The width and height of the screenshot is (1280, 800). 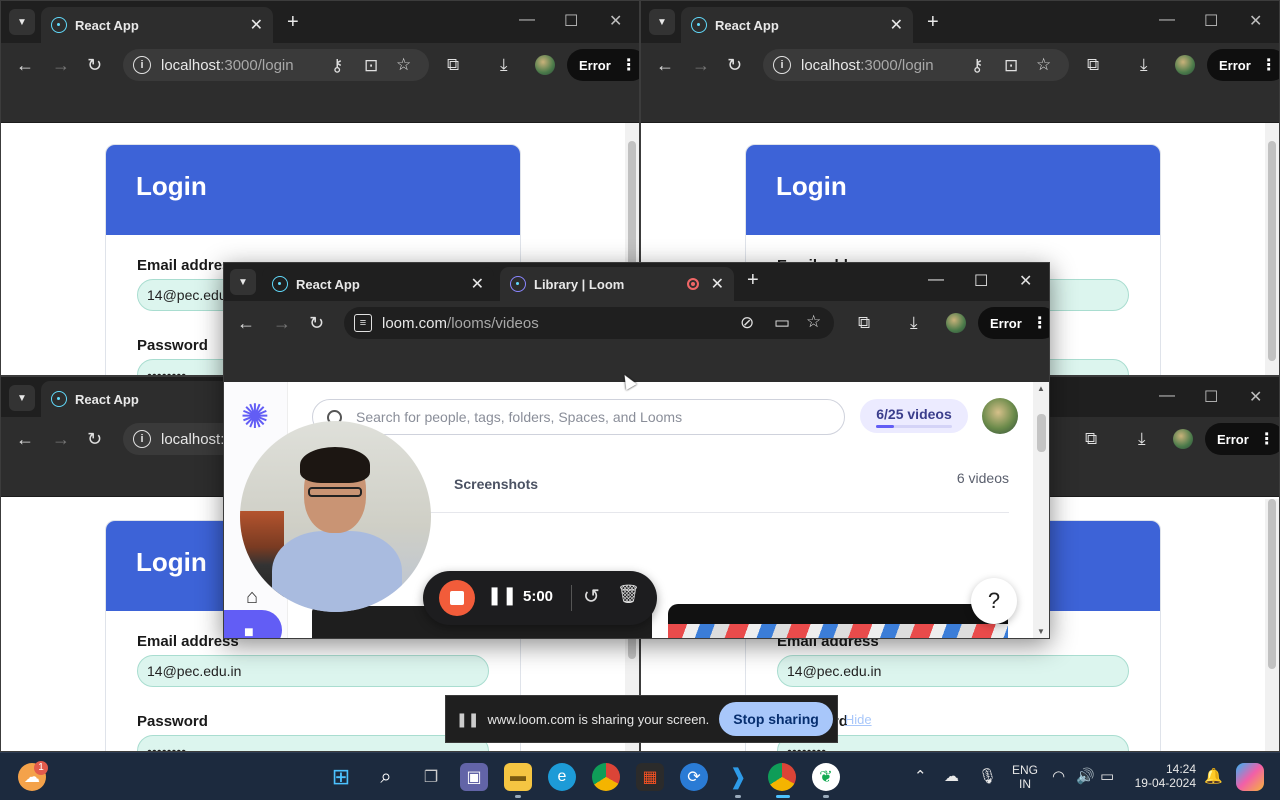 What do you see at coordinates (747, 323) in the screenshot?
I see `camera-off-icon: ⊘` at bounding box center [747, 323].